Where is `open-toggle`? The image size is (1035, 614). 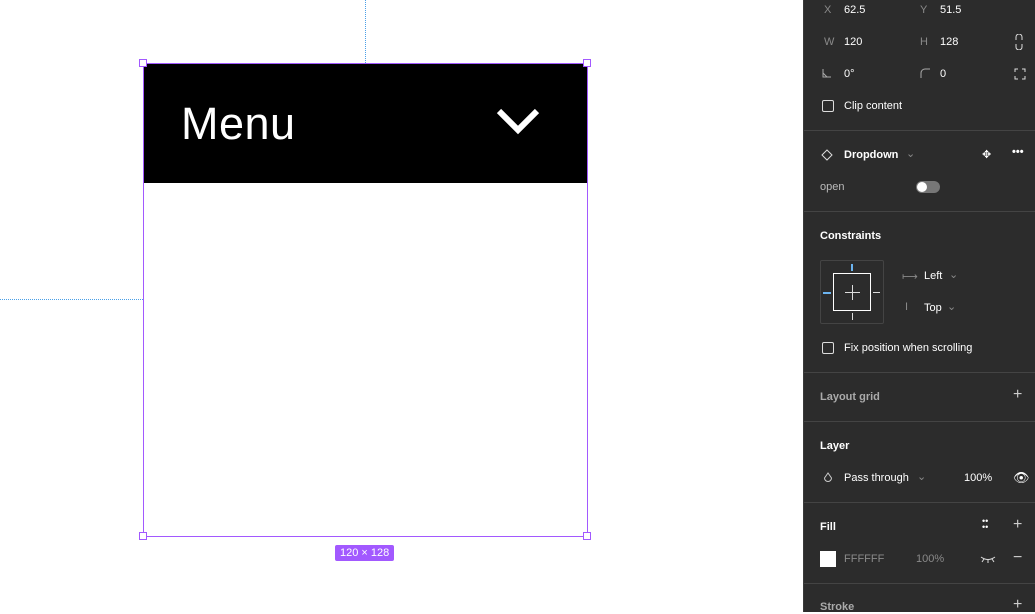 open-toggle is located at coordinates (928, 187).